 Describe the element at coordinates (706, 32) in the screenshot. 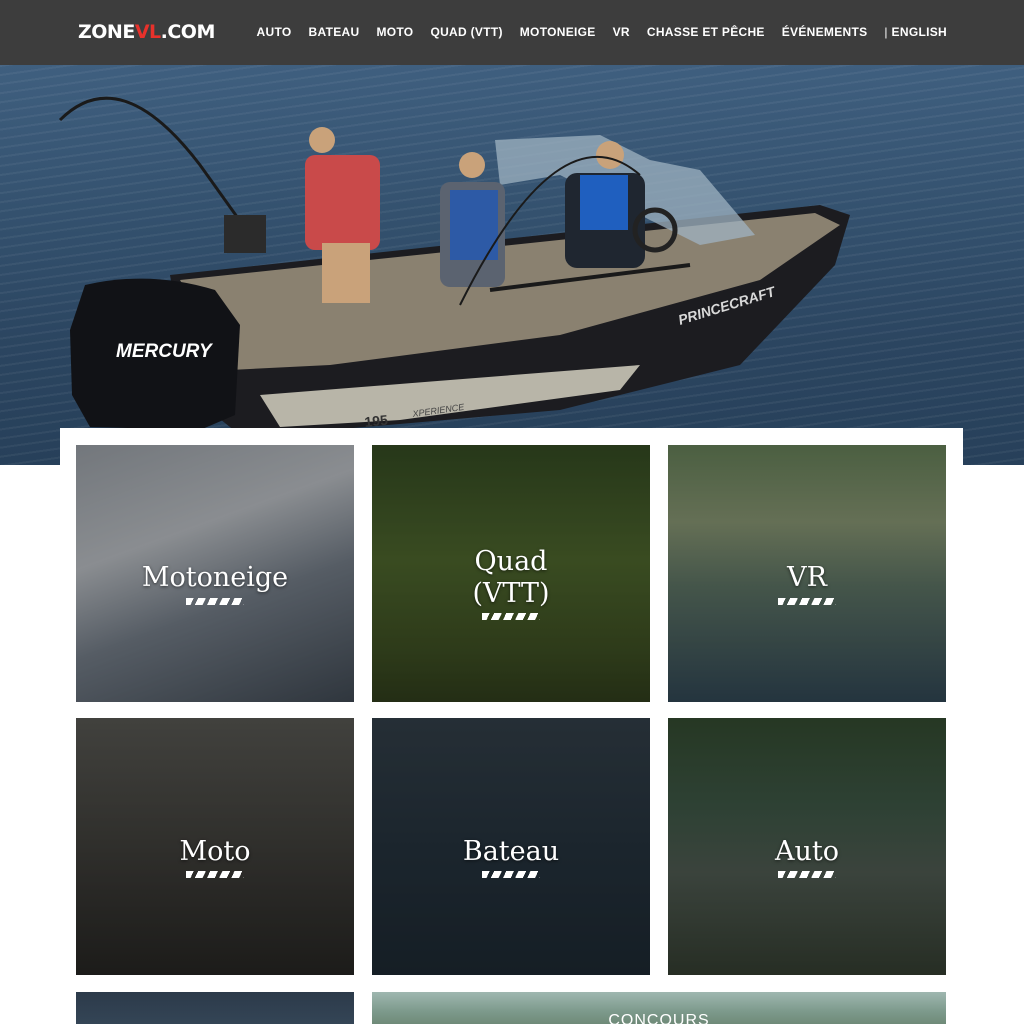

I see `nav-chasse-peche: CHASSE ET PÊCHE` at that location.